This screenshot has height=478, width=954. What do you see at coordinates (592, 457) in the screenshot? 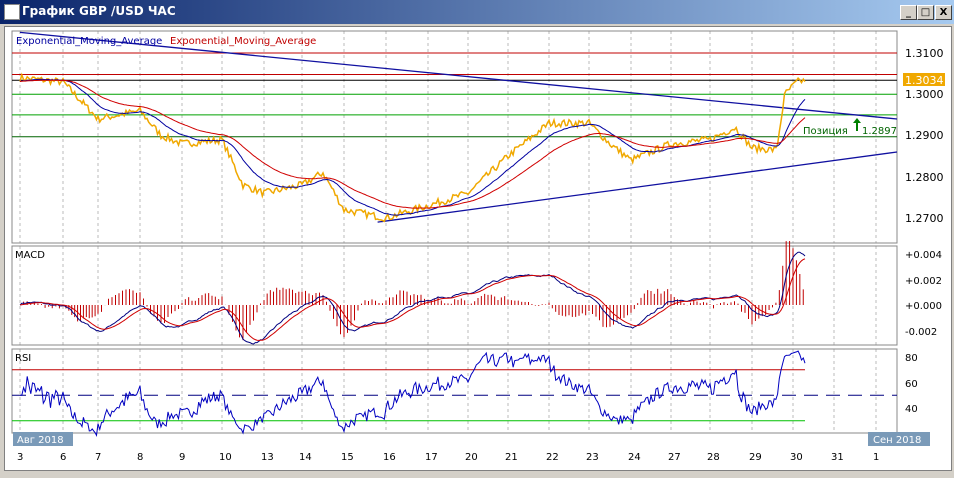
I see `x-axis-tick: 23` at bounding box center [592, 457].